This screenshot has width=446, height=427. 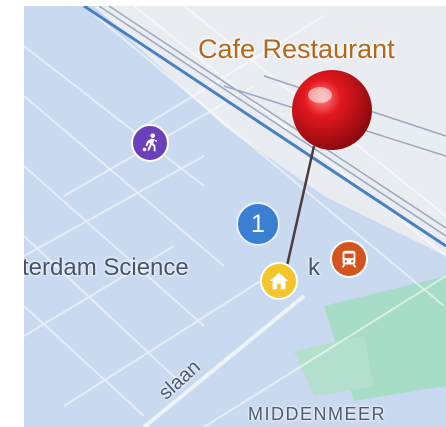 I want to click on canal, so click(x=224, y=360).